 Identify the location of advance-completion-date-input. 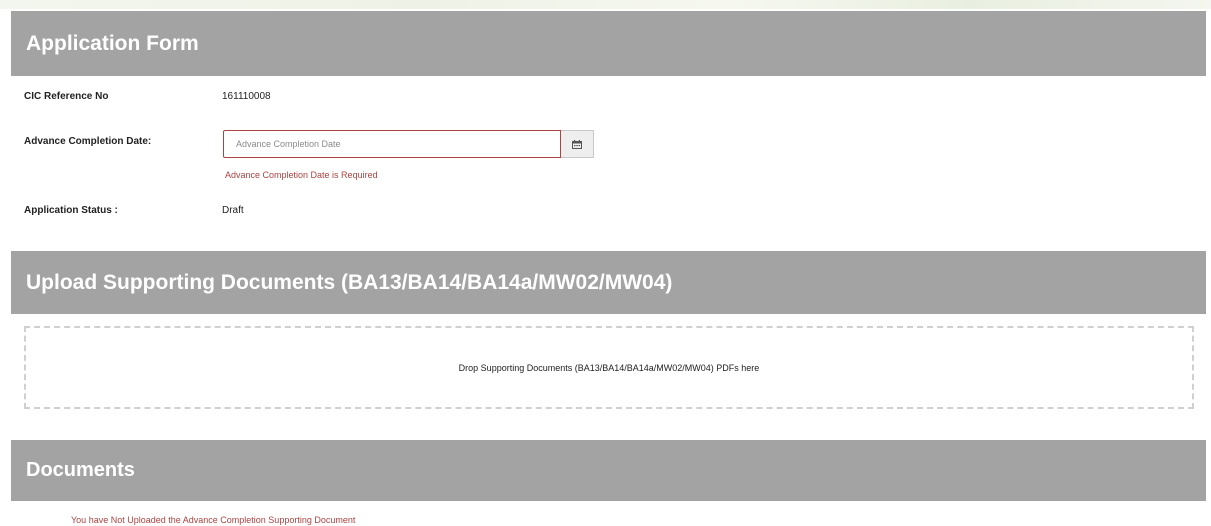
(392, 144).